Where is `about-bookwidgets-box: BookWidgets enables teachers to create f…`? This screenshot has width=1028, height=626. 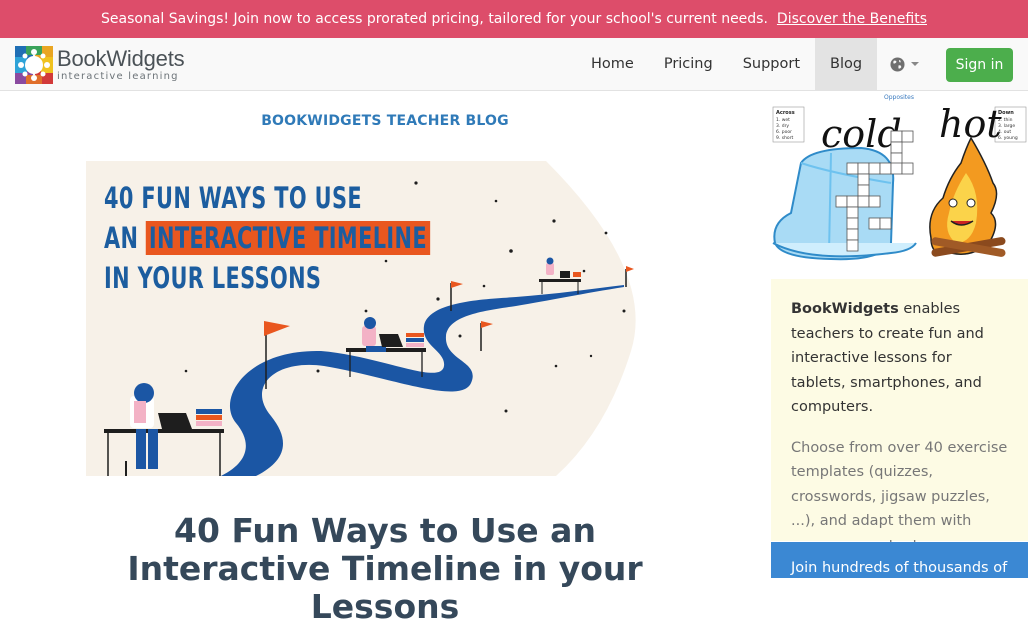
about-bookwidgets-box: BookWidgets enables teachers to create f… is located at coordinates (899, 428).